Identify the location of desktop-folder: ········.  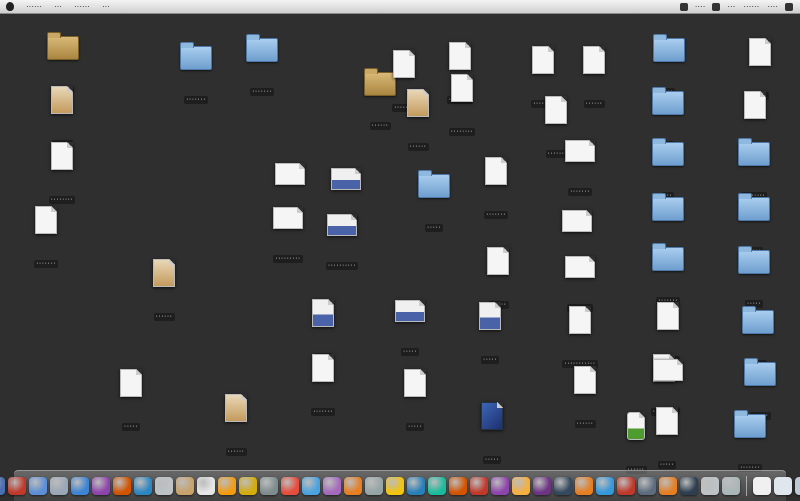
(754, 170).